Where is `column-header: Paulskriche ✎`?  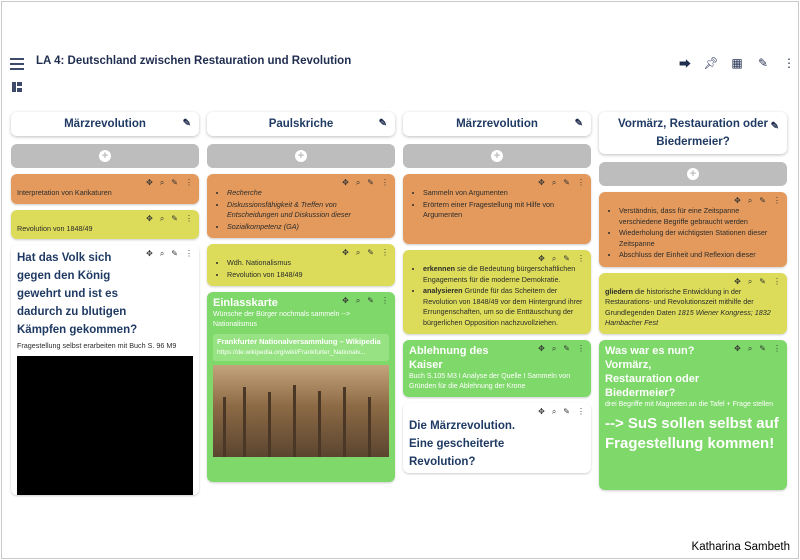 column-header: Paulskriche ✎ is located at coordinates (301, 124).